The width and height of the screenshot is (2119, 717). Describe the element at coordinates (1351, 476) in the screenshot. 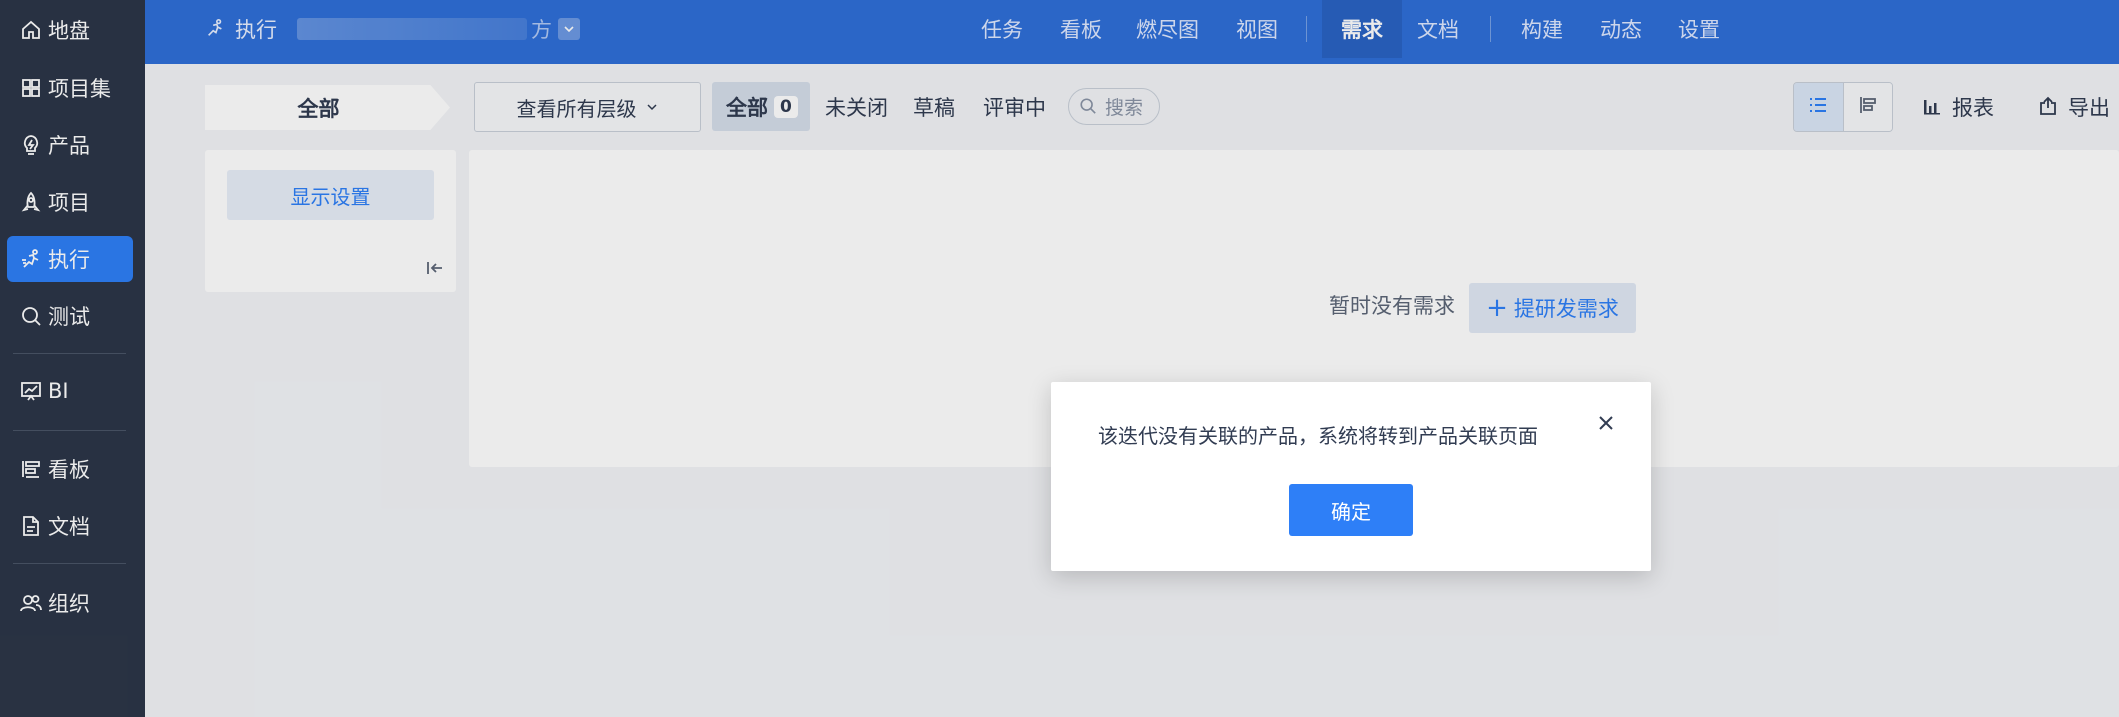

I see `alert-dialog: 该迭代没有关联的产品，系统将转到产品关联页面 确定` at that location.